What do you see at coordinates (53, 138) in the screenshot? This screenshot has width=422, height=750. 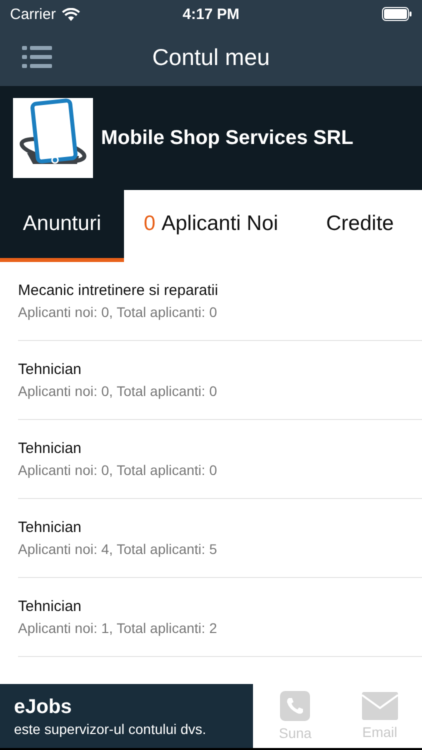 I see `phone-logo-icon` at bounding box center [53, 138].